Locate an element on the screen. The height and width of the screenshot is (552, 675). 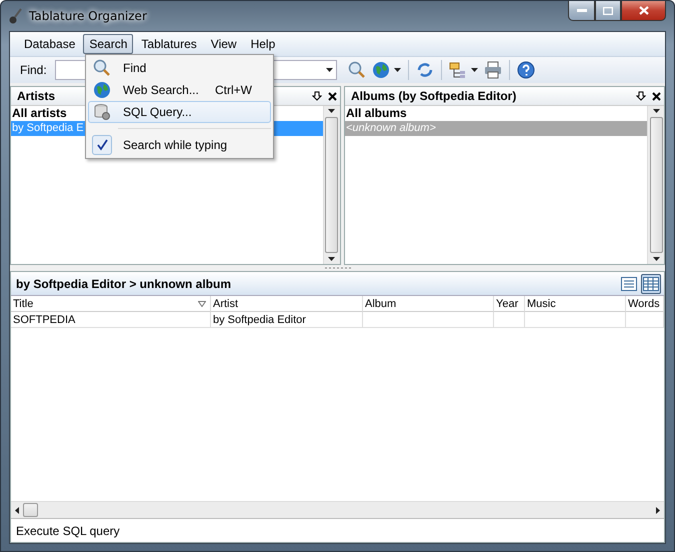
menu-entry: Search while typing is located at coordinates (179, 145).